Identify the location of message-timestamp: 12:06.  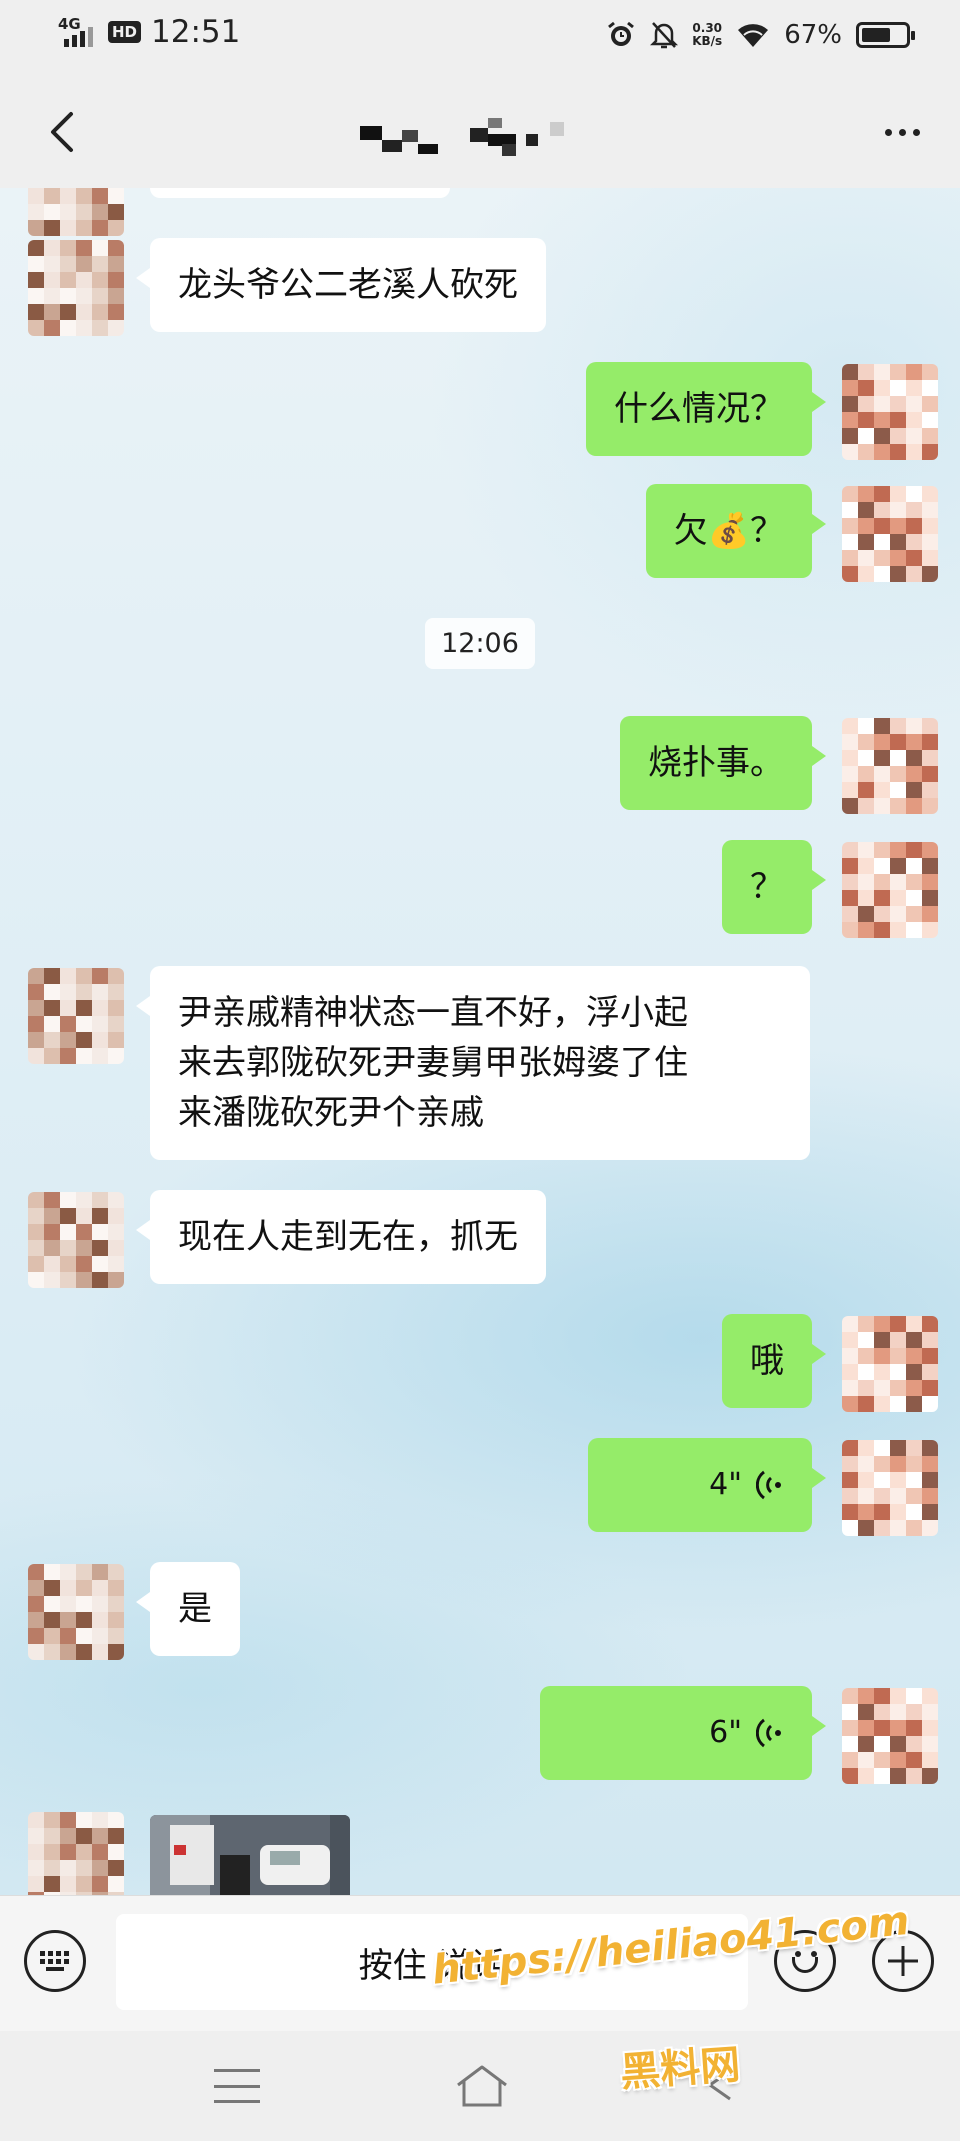
(480, 643).